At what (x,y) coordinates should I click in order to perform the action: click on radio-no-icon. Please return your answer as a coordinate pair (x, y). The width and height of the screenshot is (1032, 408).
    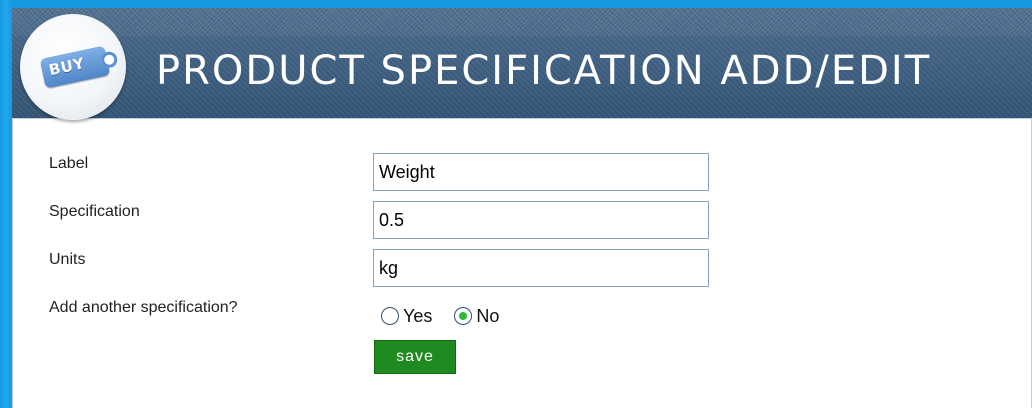
    Looking at the image, I should click on (463, 316).